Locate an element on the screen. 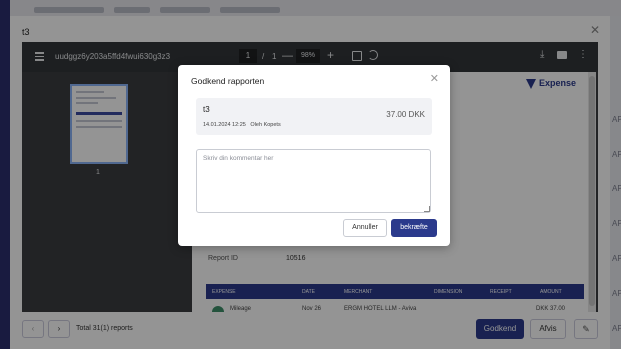  comment-textarea is located at coordinates (313, 181).